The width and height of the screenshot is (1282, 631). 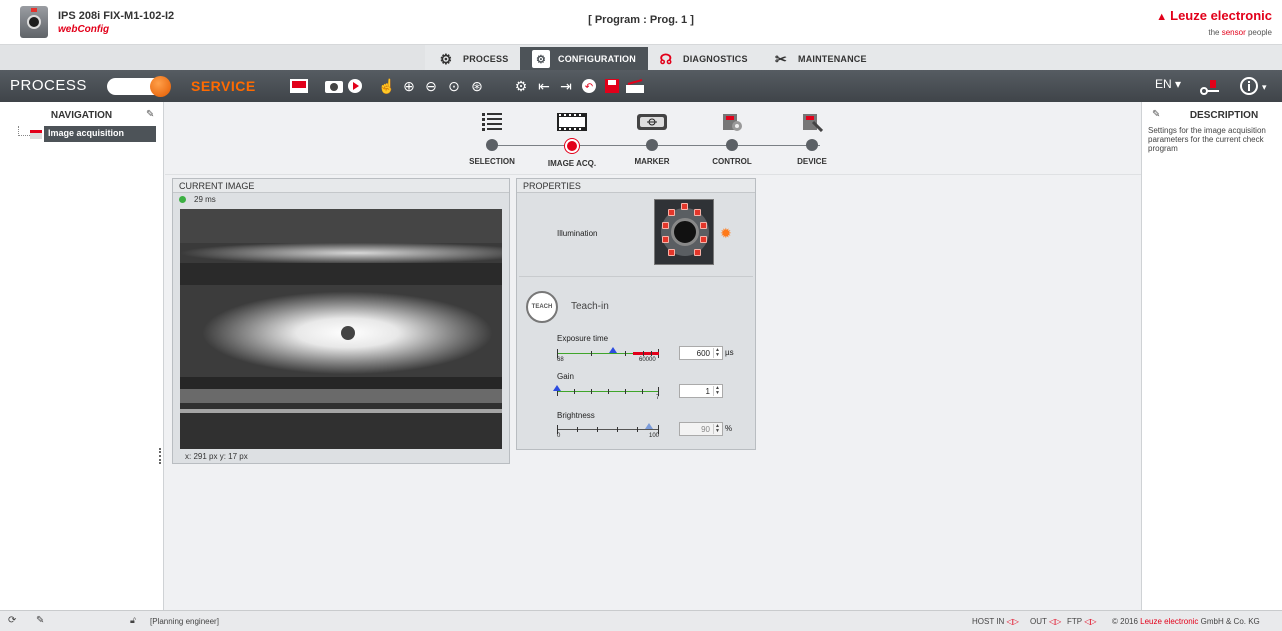 What do you see at coordinates (139, 86) in the screenshot?
I see `mode-toggle` at bounding box center [139, 86].